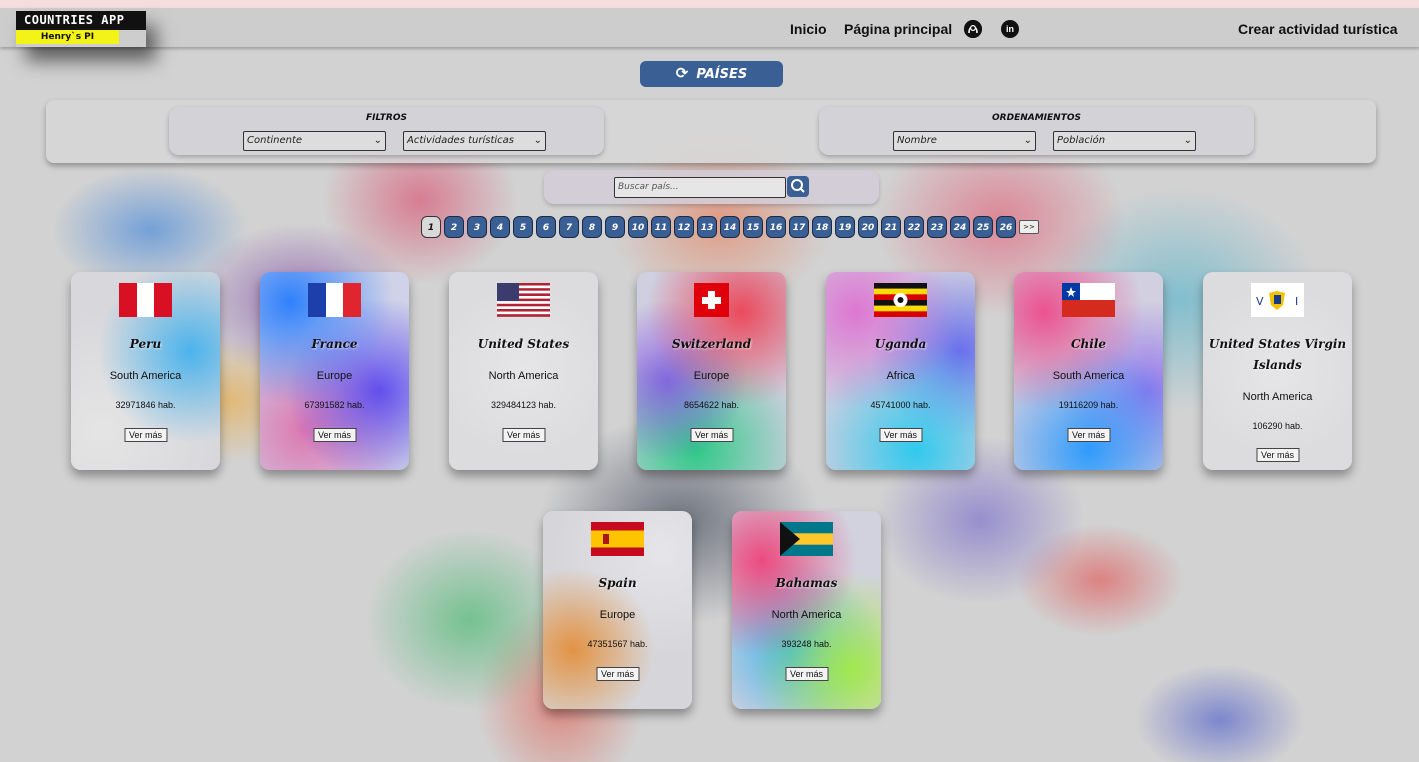 This screenshot has width=1419, height=762. What do you see at coordinates (1296, 301) in the screenshot?
I see `svg-text: I` at bounding box center [1296, 301].